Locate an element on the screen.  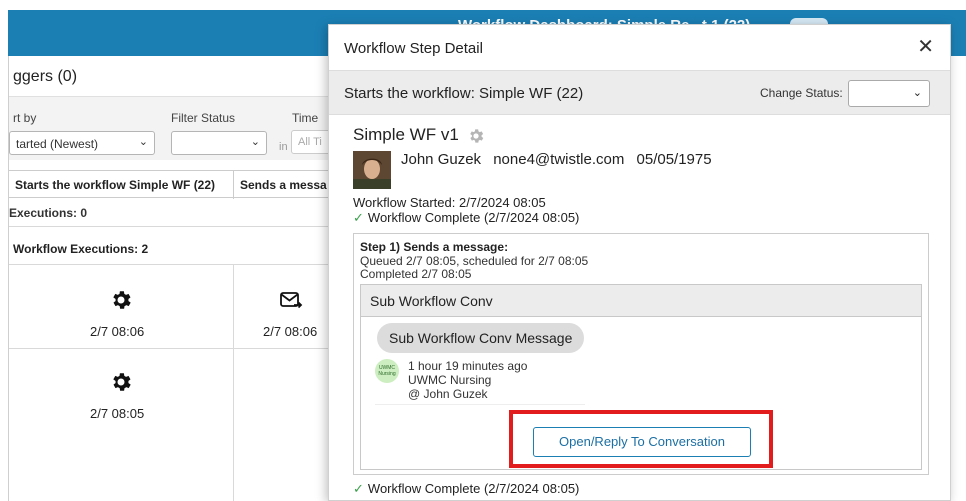
column-header-message: Sends a messa is located at coordinates (283, 185).